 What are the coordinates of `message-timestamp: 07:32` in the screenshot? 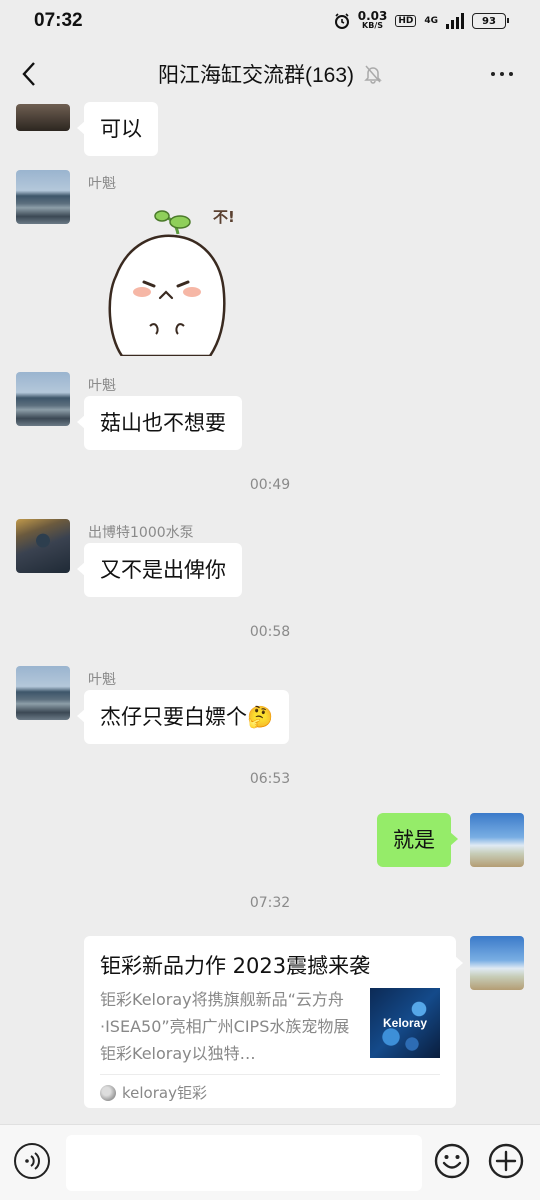 It's located at (270, 903).